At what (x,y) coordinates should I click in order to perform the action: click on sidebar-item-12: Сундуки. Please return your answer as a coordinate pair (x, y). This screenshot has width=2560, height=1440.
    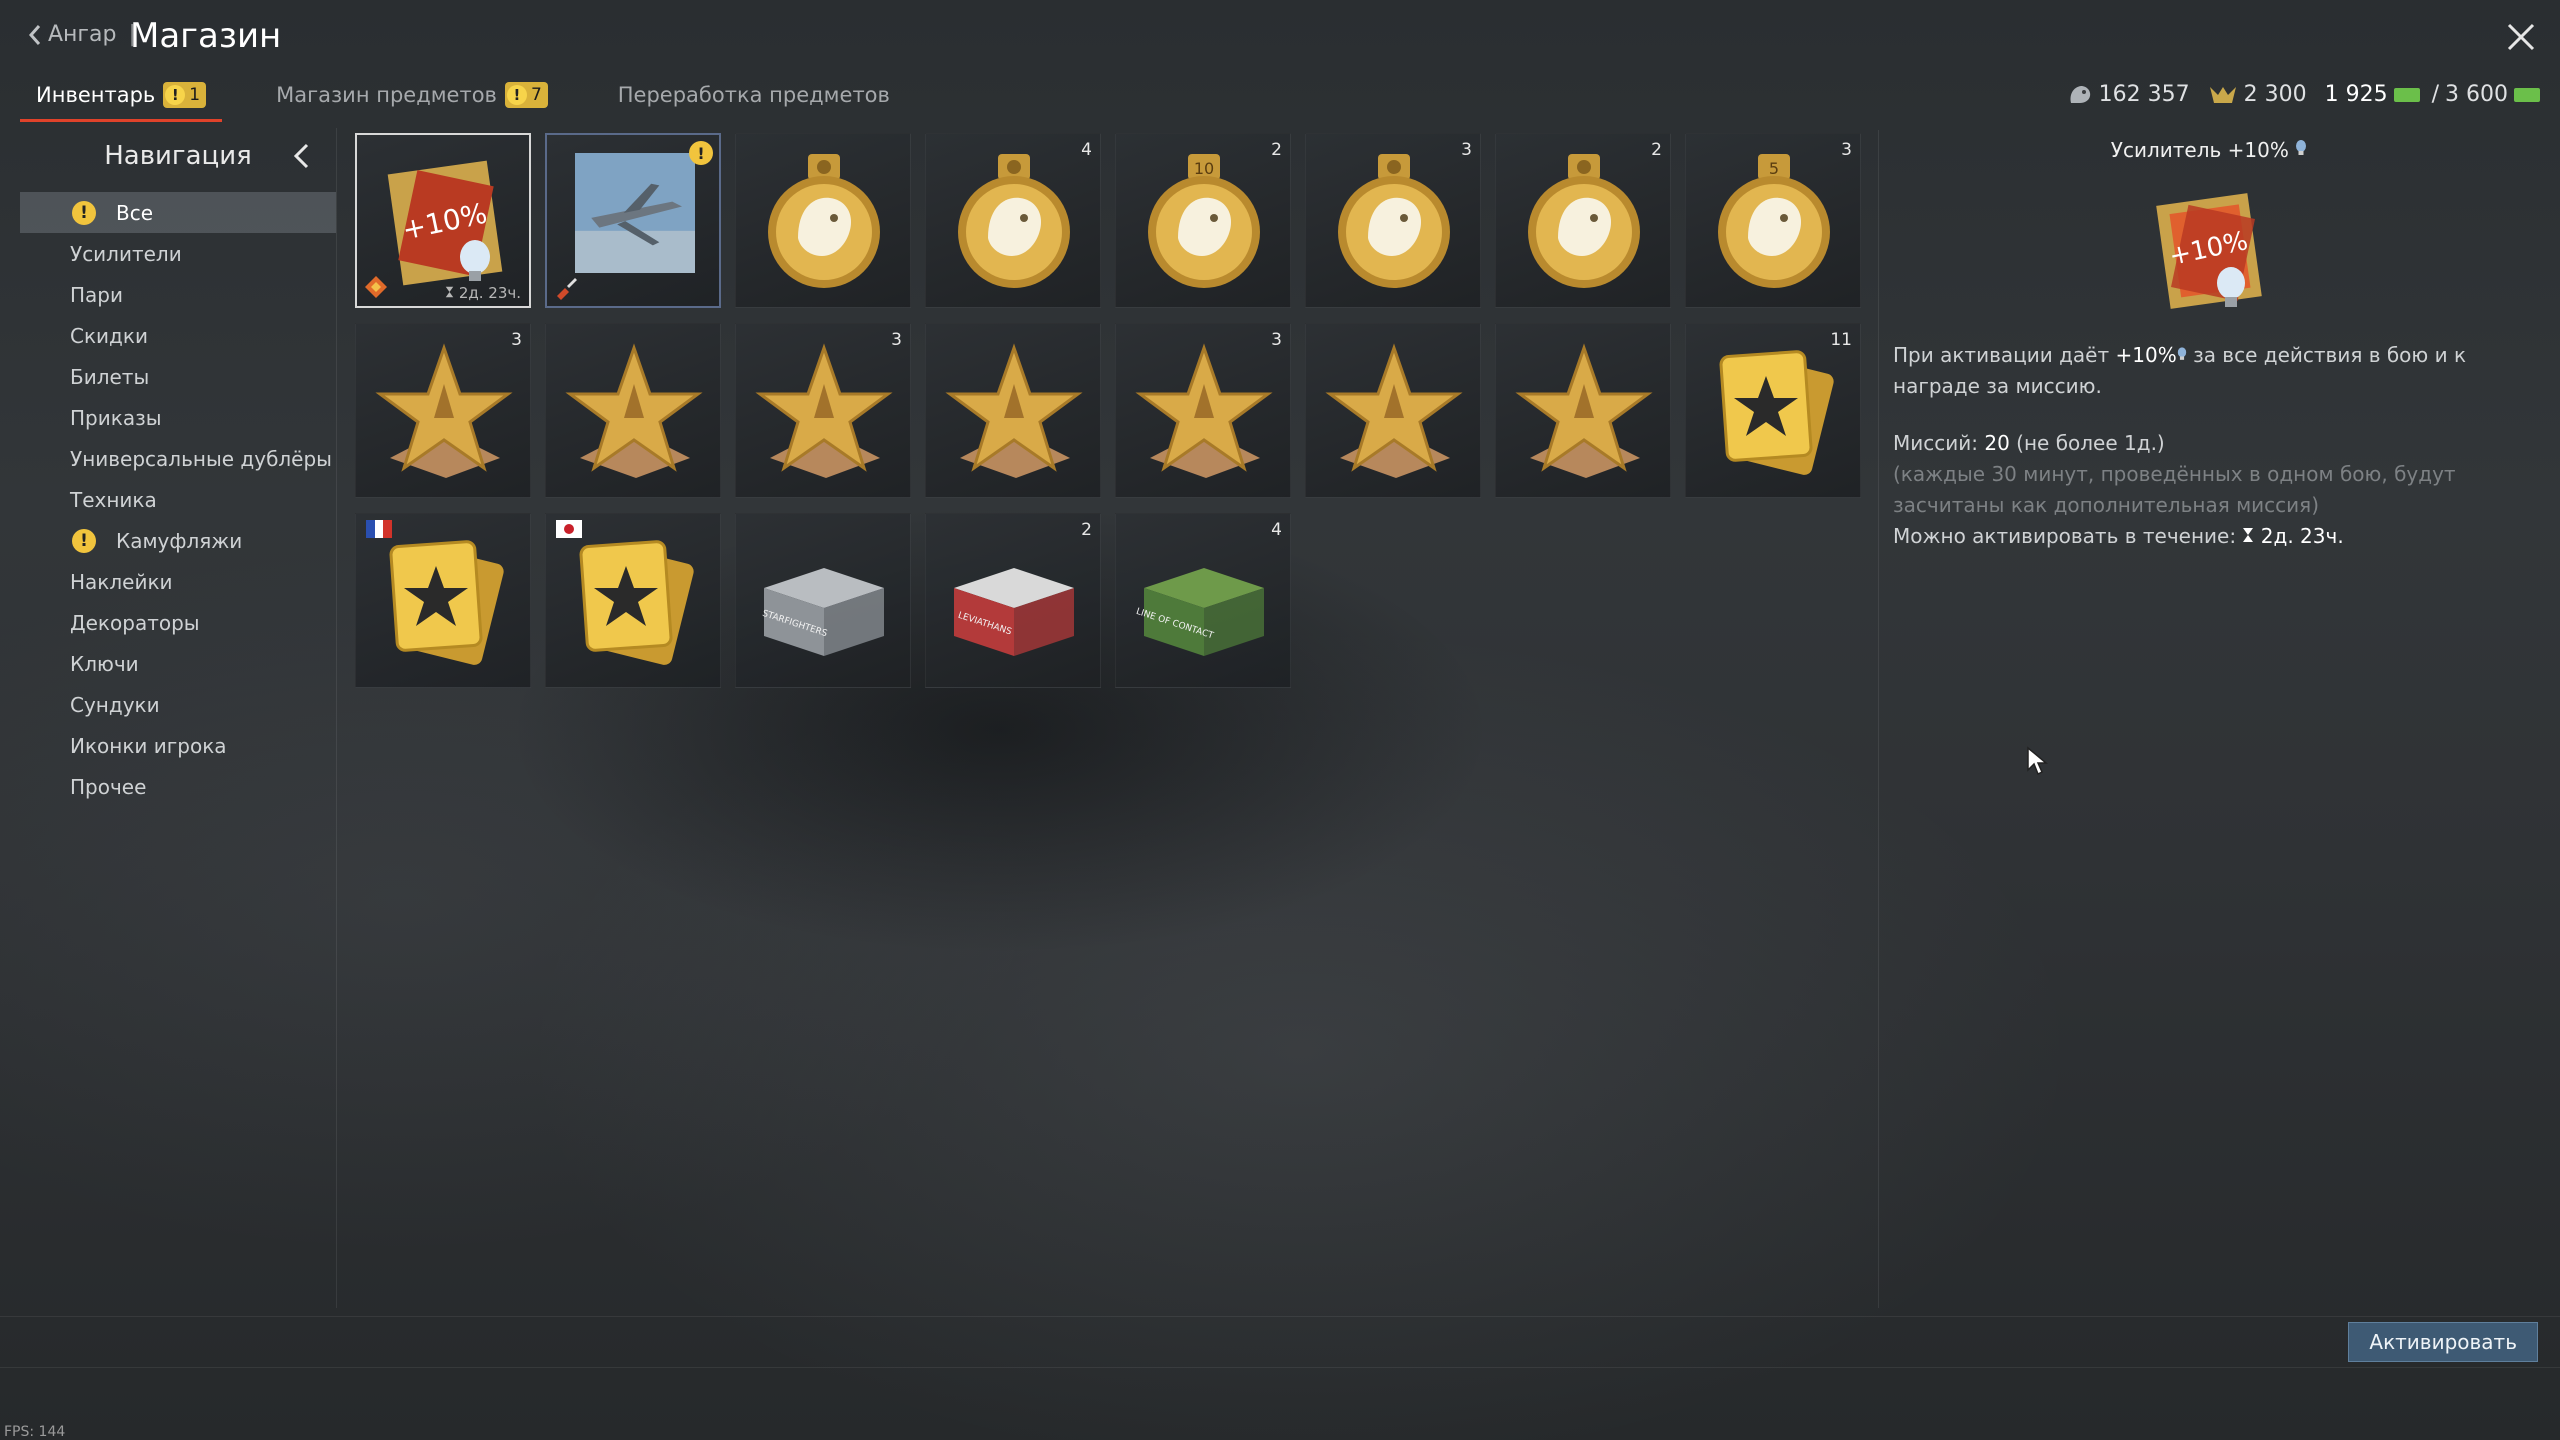
    Looking at the image, I should click on (178, 704).